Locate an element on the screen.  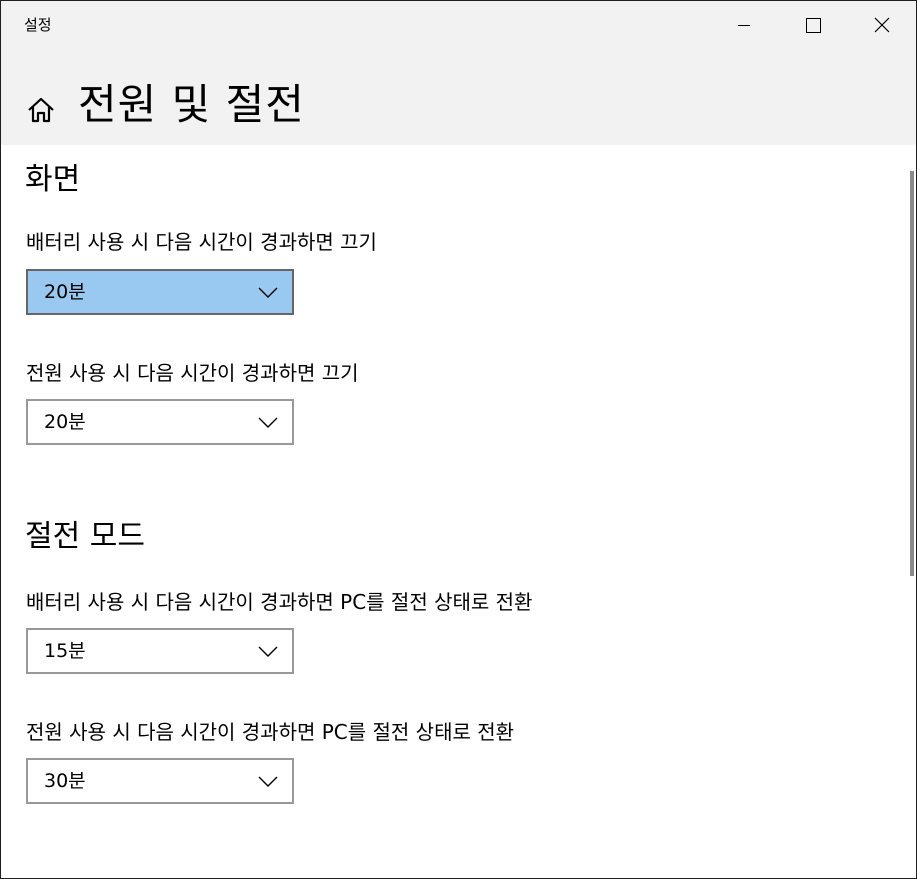
sleep-battery-dropdown: 15분 is located at coordinates (160, 651).